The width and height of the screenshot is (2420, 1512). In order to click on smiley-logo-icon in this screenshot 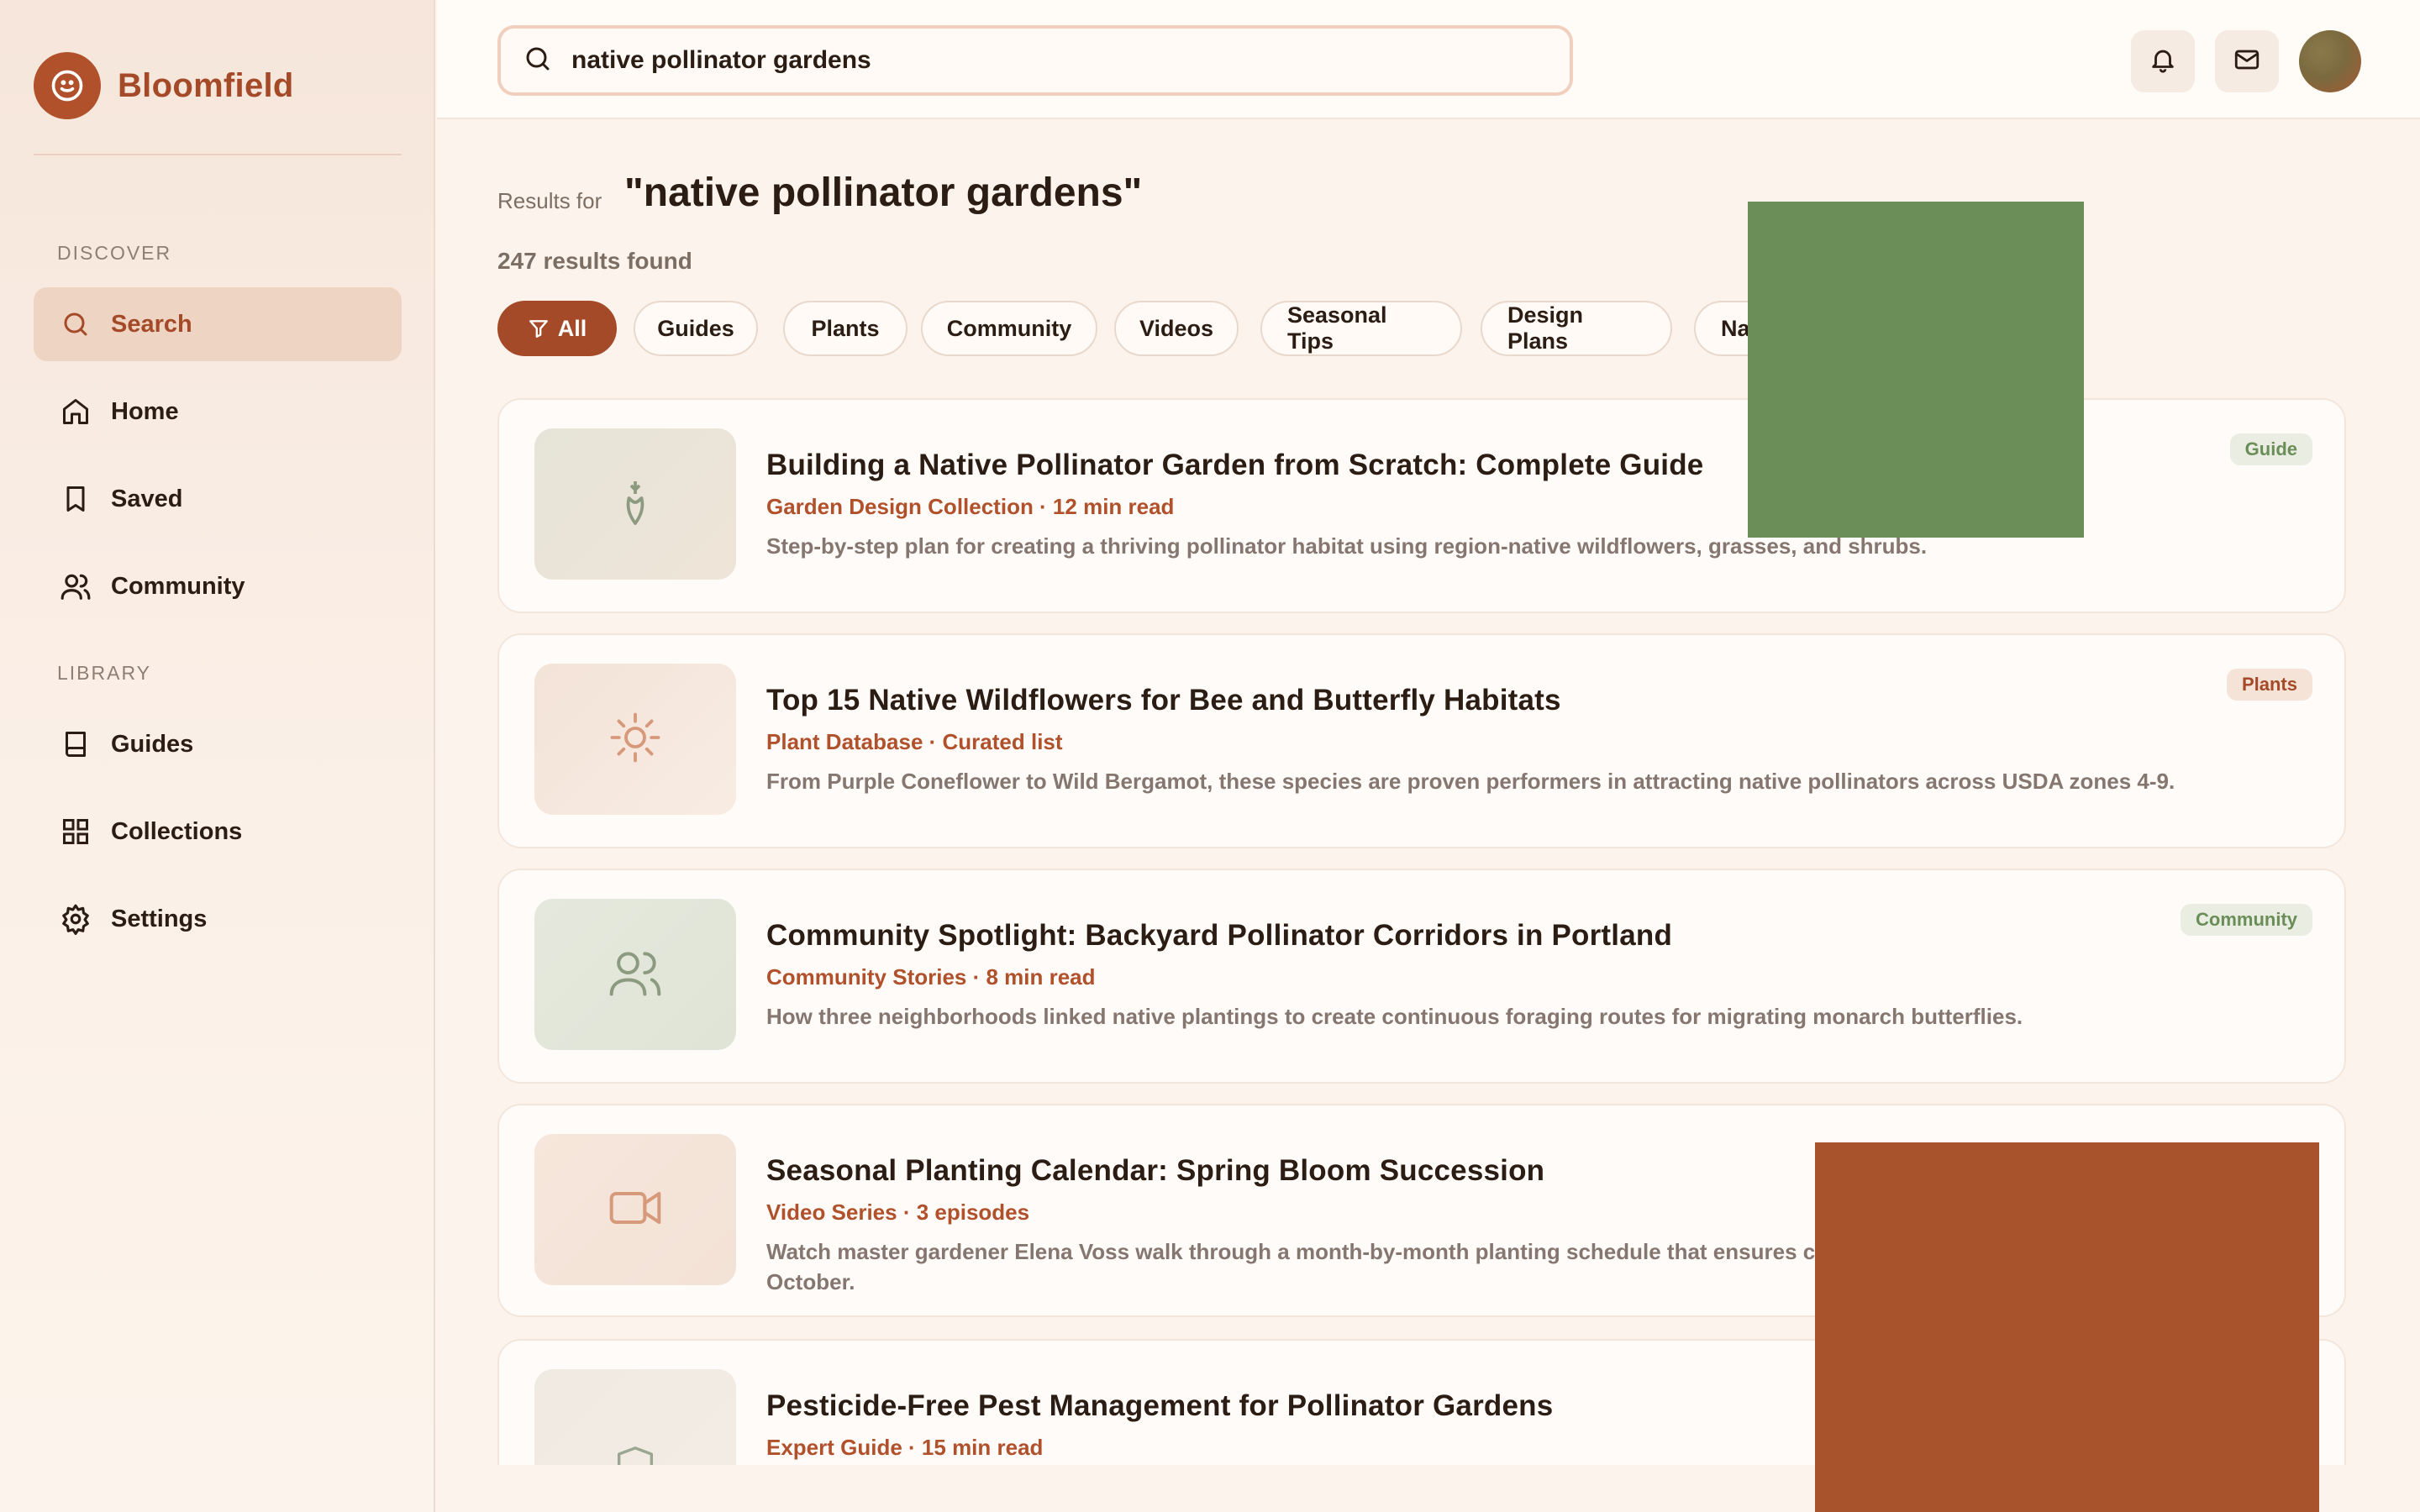, I will do `click(67, 85)`.